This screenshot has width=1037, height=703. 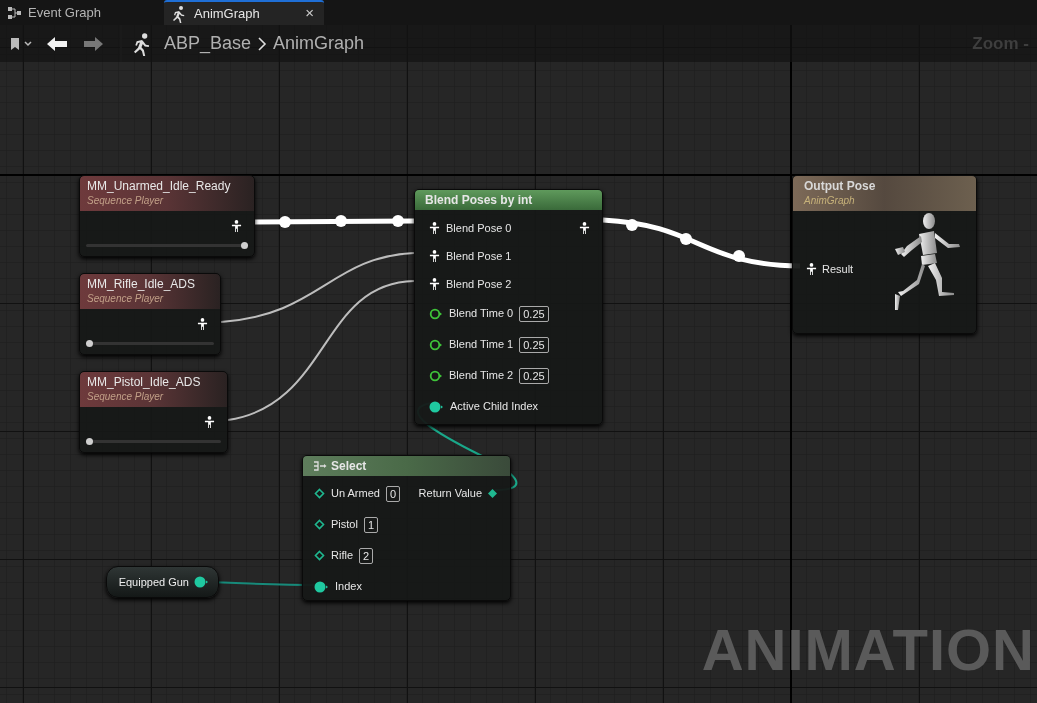 I want to click on bookmark-icon, so click(x=21, y=43).